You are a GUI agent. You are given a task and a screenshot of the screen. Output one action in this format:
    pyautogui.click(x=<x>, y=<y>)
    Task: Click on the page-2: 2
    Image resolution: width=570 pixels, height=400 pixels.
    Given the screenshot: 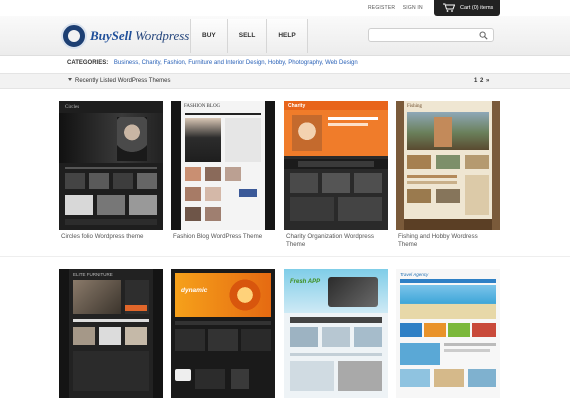 What is the action you would take?
    pyautogui.click(x=481, y=81)
    